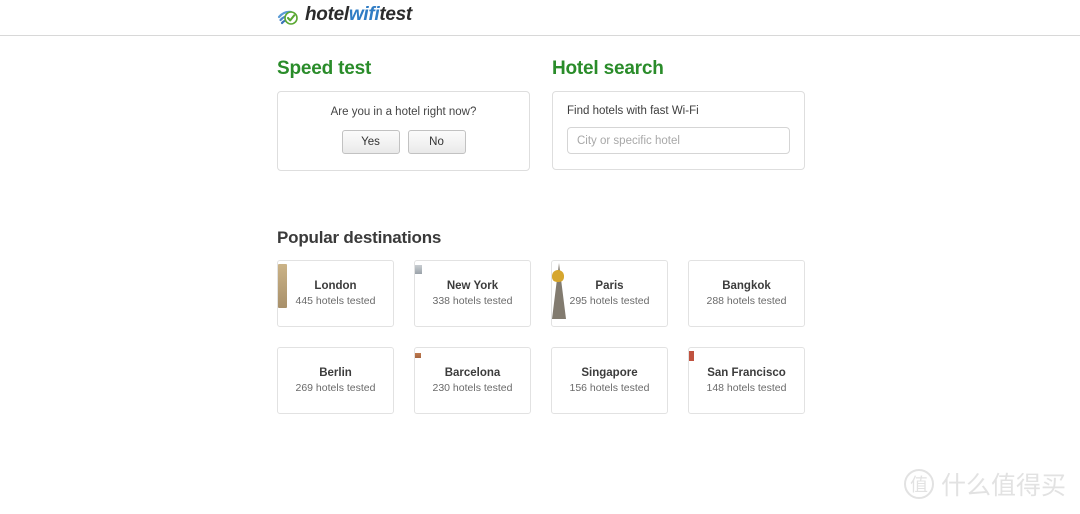 This screenshot has width=1080, height=514. I want to click on destination-caption: Singapore 156 hotels tested, so click(609, 380).